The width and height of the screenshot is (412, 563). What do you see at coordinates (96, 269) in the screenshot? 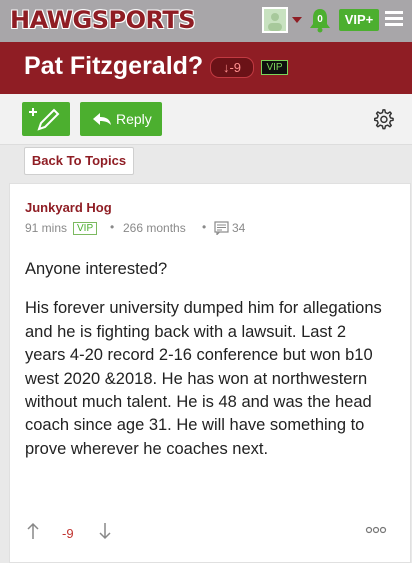
I see `post-paragraph: Anyone interested?` at bounding box center [96, 269].